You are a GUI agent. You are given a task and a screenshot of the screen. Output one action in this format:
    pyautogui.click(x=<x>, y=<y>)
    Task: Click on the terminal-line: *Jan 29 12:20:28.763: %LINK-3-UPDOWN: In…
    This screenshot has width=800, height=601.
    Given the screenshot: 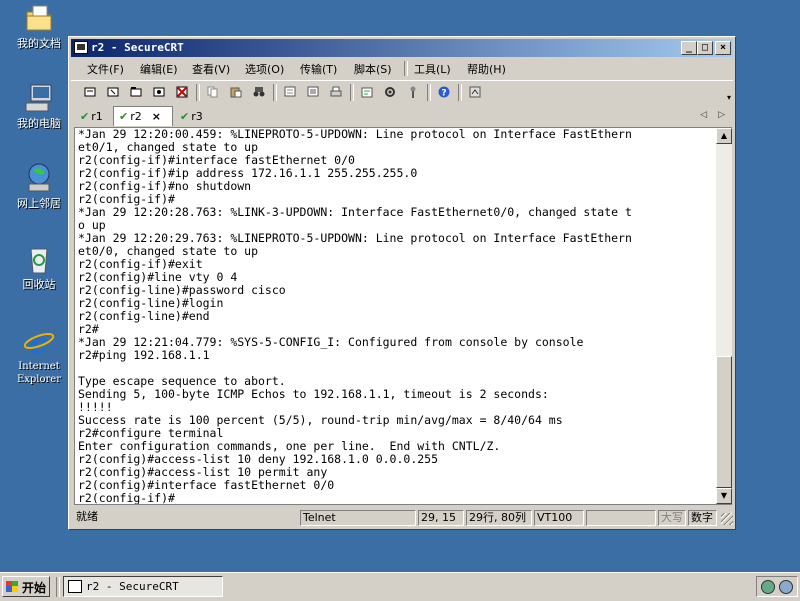 What is the action you would take?
    pyautogui.click(x=355, y=212)
    